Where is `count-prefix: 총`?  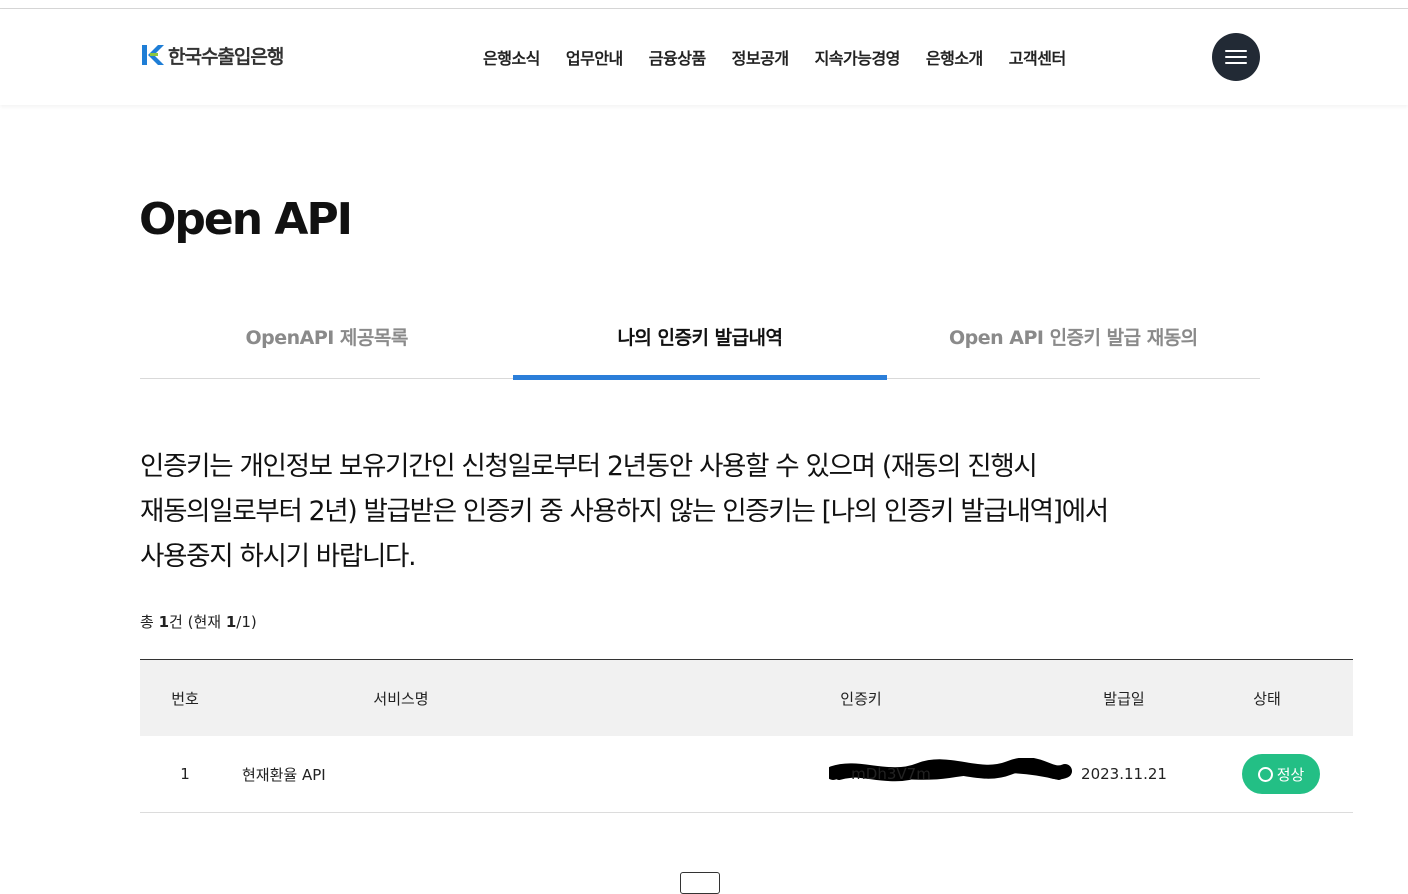 count-prefix: 총 is located at coordinates (147, 622).